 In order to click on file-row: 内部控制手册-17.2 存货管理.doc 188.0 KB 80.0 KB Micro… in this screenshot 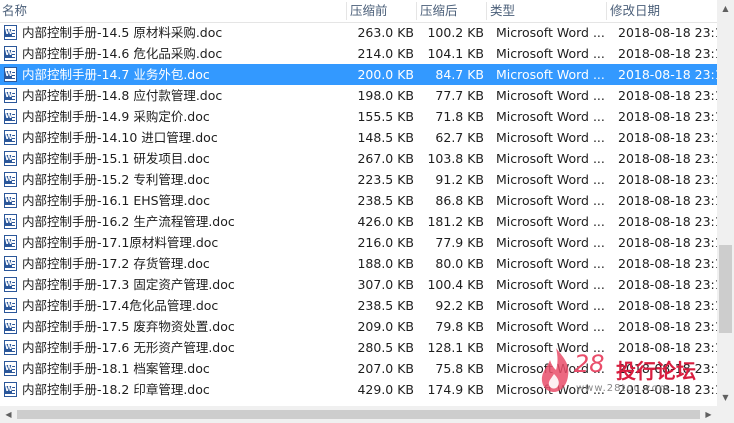, I will do `click(358, 263)`.